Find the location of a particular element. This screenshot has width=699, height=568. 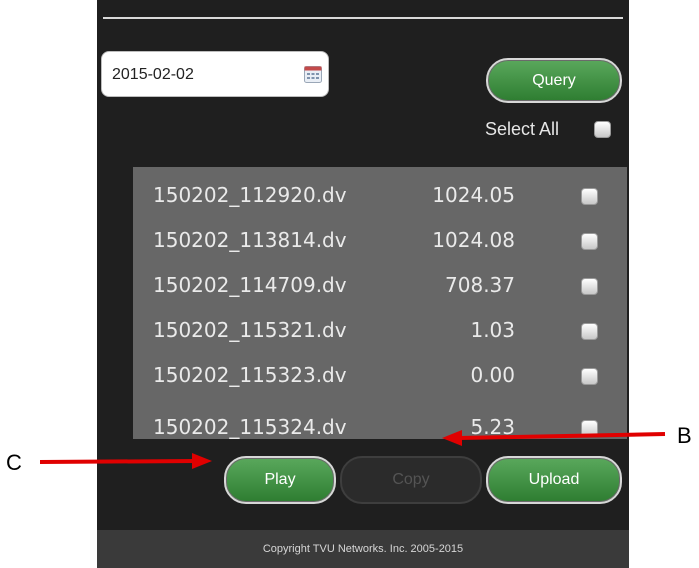

arrow-b is located at coordinates (554, 438).